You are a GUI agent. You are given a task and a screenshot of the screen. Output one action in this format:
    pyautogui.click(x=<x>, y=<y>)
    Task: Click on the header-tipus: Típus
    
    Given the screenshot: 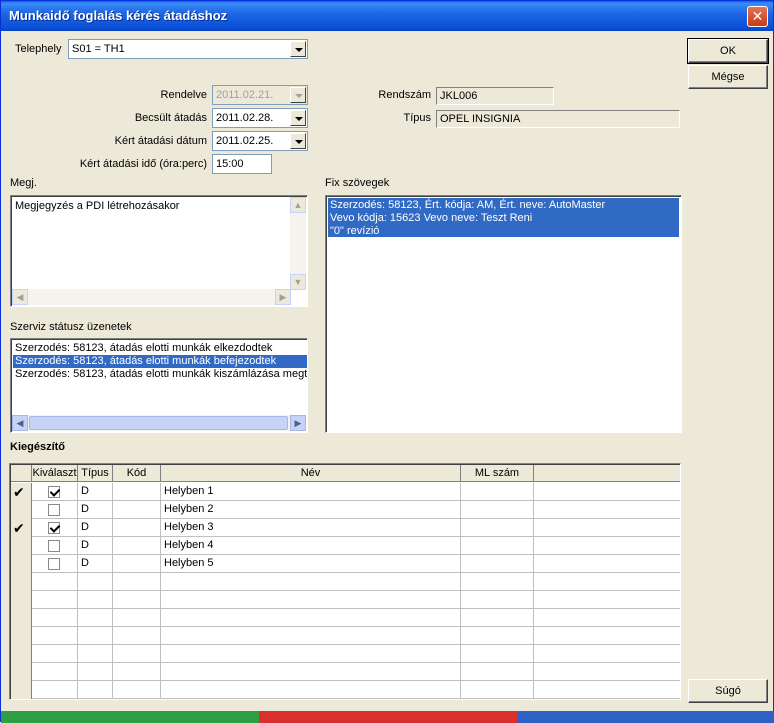 What is the action you would take?
    pyautogui.click(x=95, y=473)
    